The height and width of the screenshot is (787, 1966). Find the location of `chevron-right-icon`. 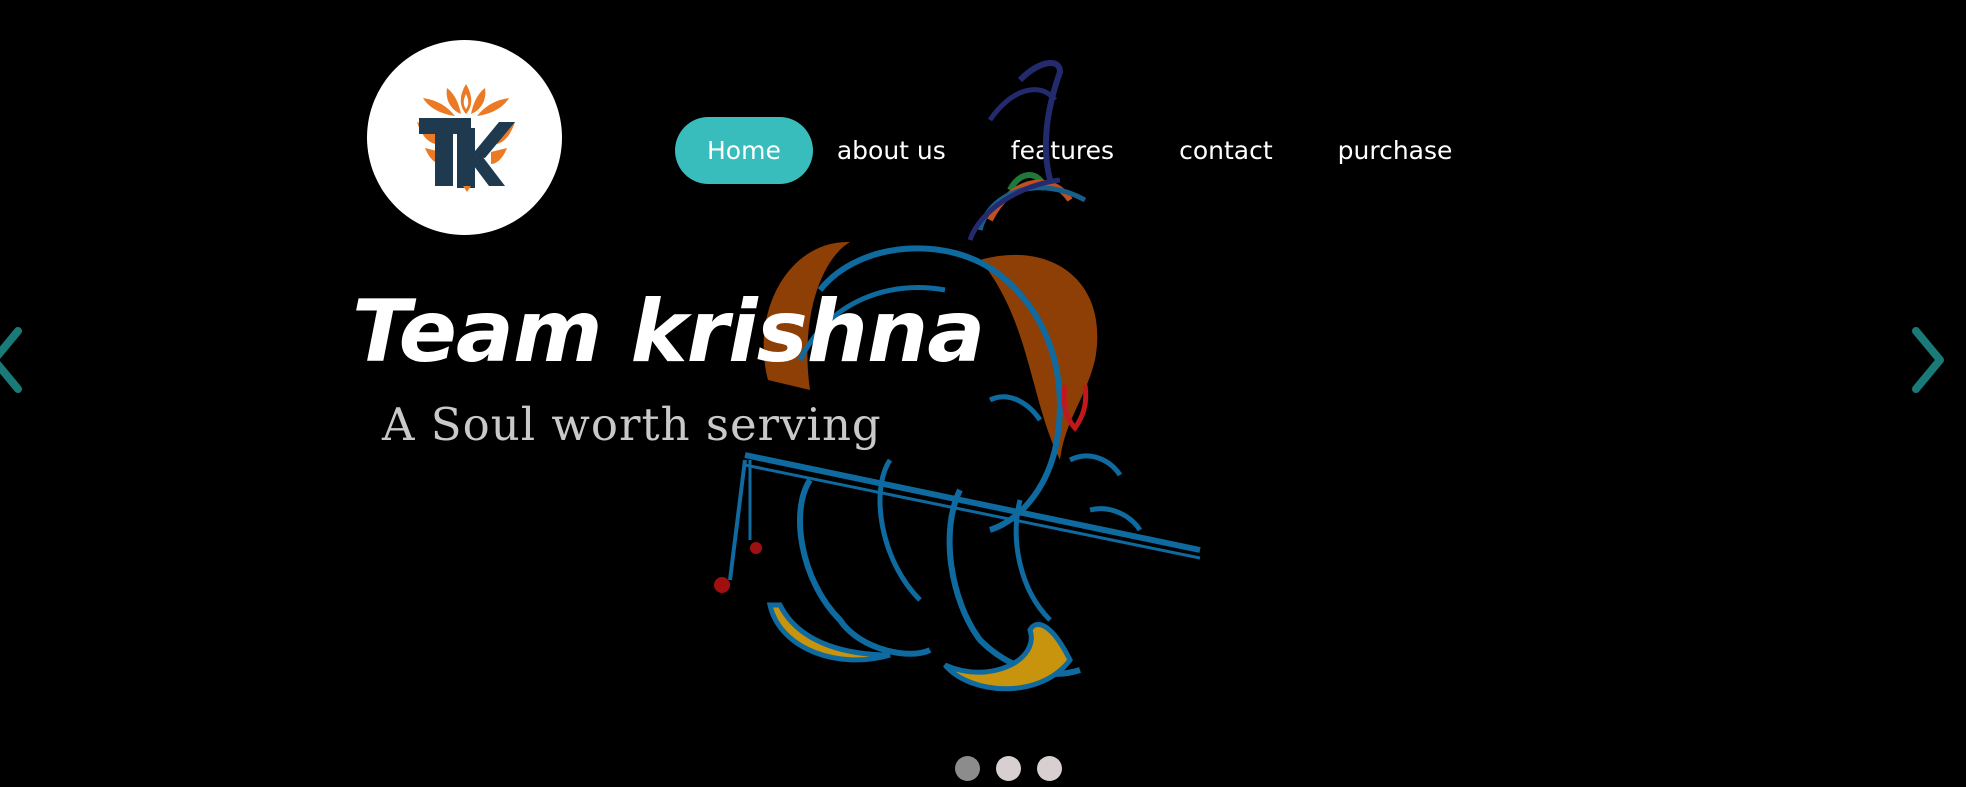

chevron-right-icon is located at coordinates (1928, 360).